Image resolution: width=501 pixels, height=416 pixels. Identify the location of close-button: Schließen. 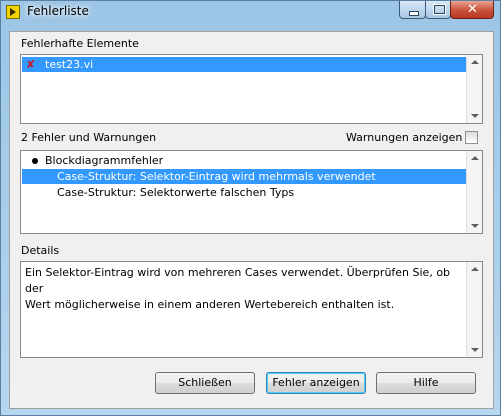
(205, 383).